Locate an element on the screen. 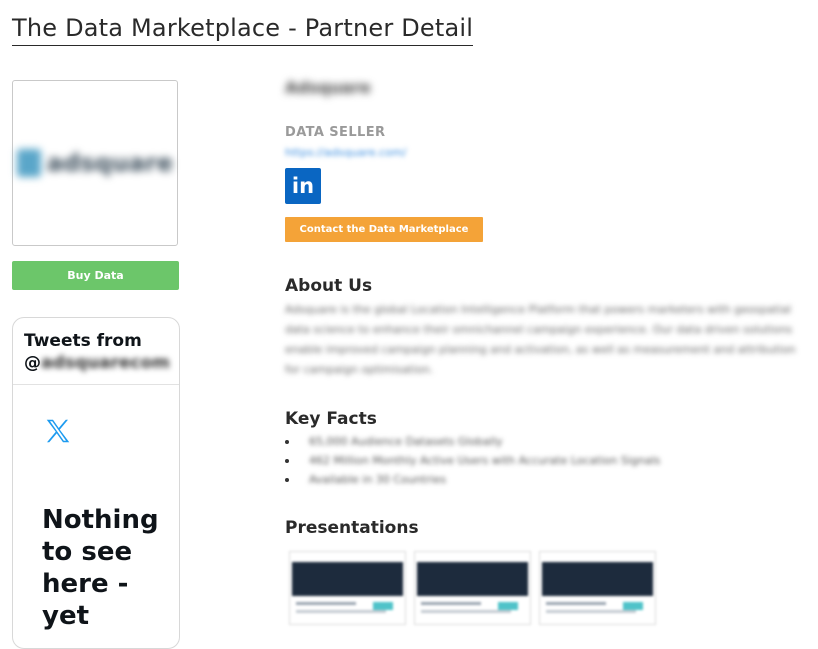 The width and height of the screenshot is (818, 649). page-title: The Data Marketplace - Partner Detail is located at coordinates (243, 30).